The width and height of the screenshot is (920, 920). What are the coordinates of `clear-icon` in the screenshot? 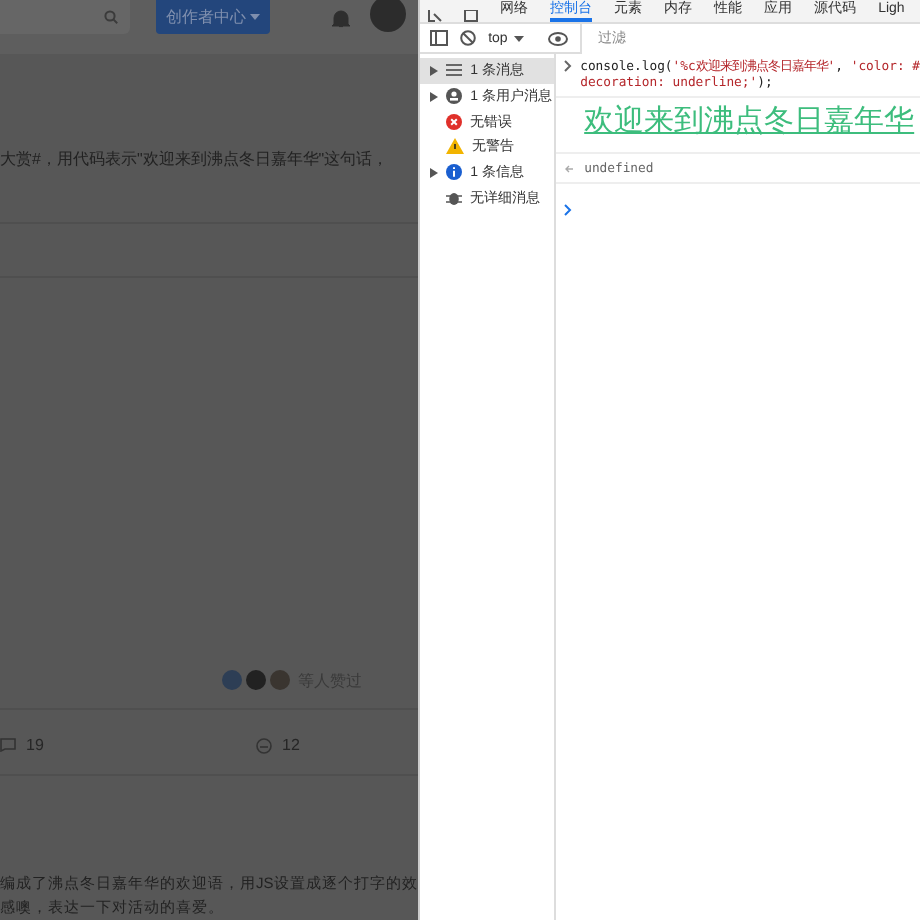 It's located at (468, 38).